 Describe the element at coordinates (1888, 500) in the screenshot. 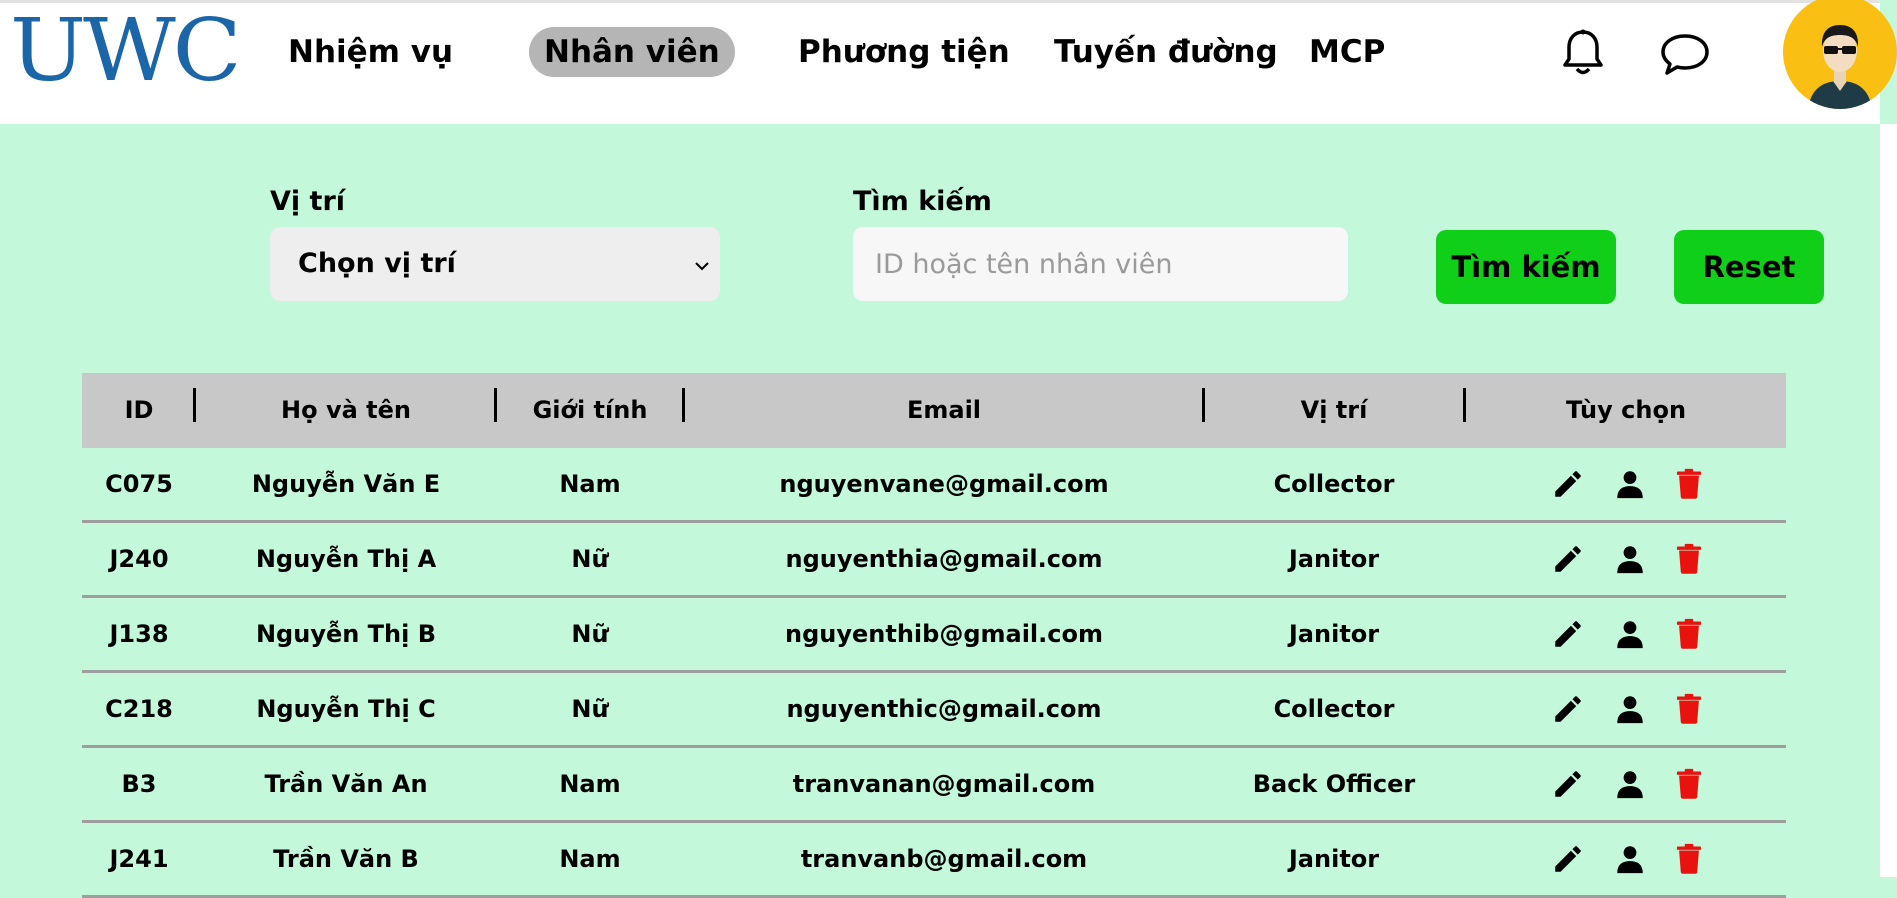

I see `scrollbar-track` at that location.